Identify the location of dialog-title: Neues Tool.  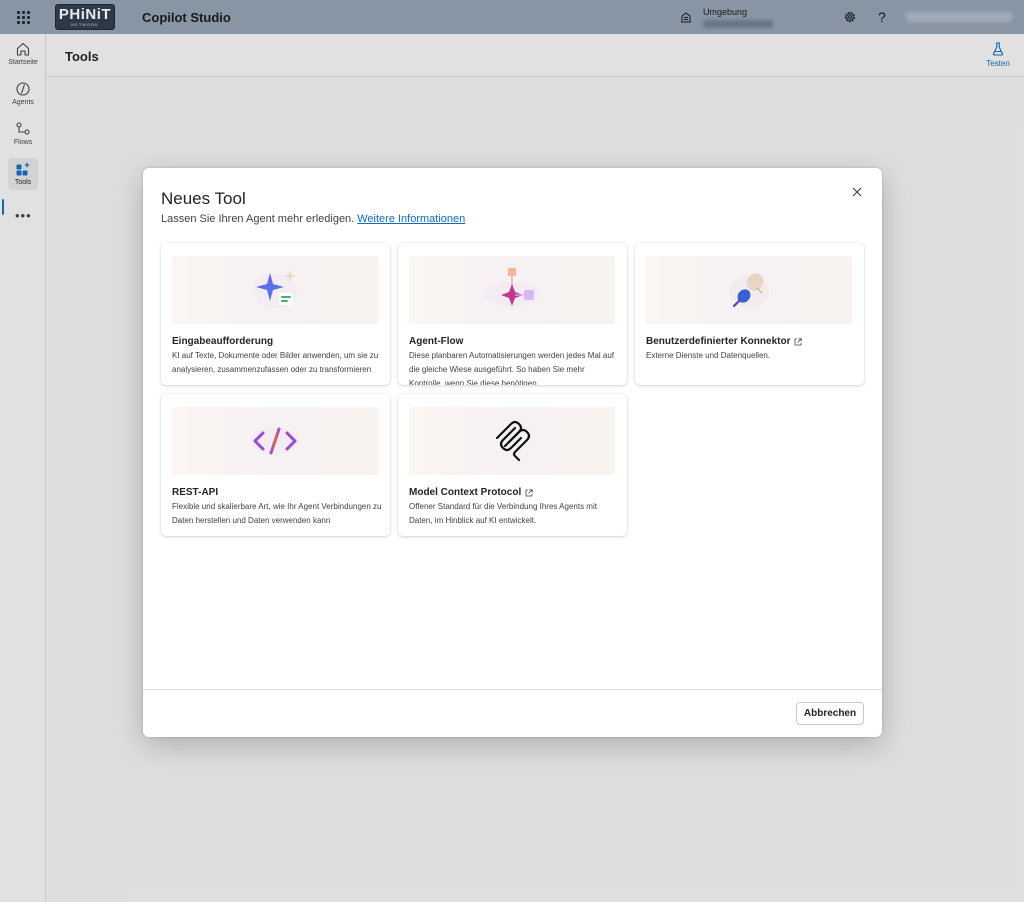
(203, 198).